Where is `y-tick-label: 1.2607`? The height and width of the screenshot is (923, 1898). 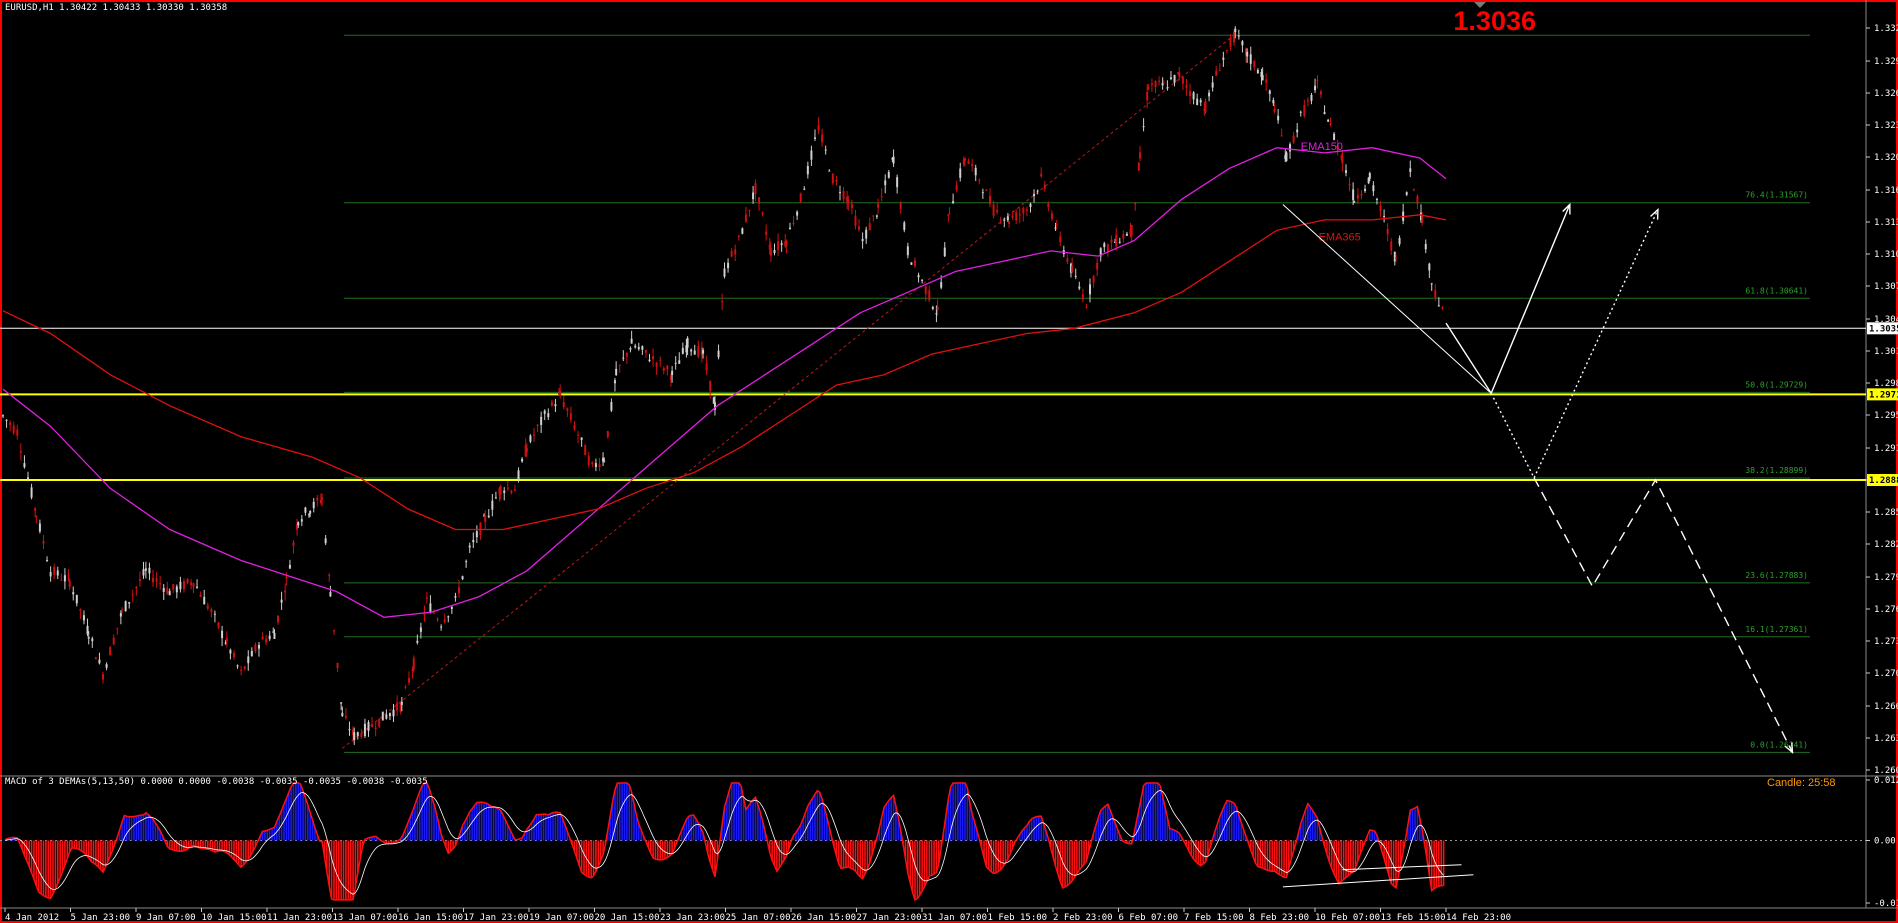 y-tick-label: 1.2607 is located at coordinates (1886, 771).